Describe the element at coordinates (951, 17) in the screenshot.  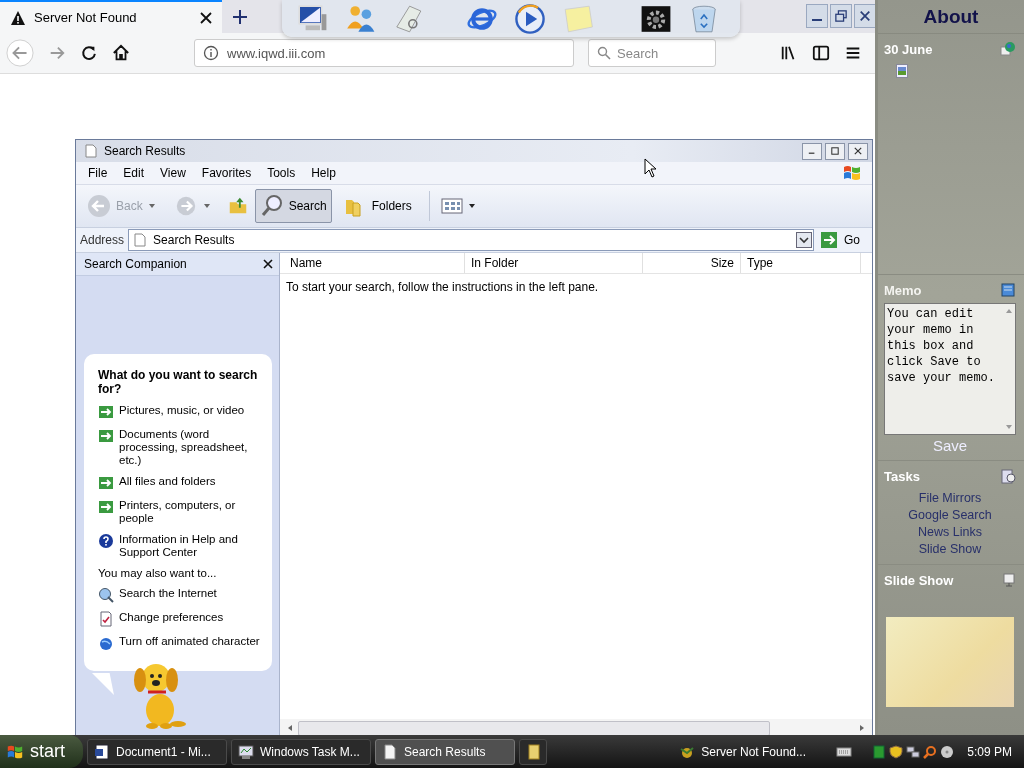
I see `sidebar-title: About` at that location.